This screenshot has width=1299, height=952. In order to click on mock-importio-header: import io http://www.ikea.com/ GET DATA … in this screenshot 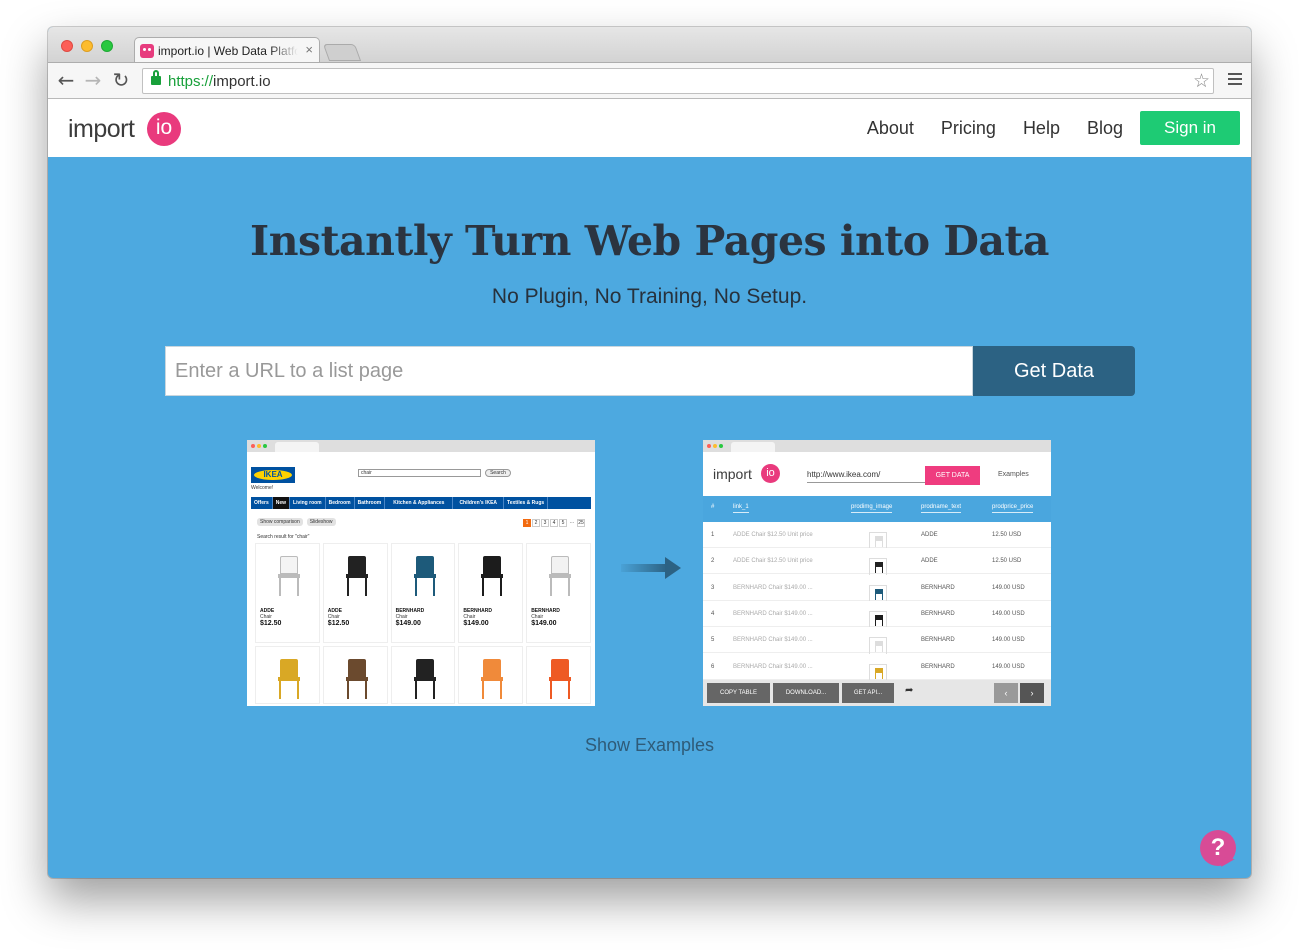, I will do `click(877, 474)`.